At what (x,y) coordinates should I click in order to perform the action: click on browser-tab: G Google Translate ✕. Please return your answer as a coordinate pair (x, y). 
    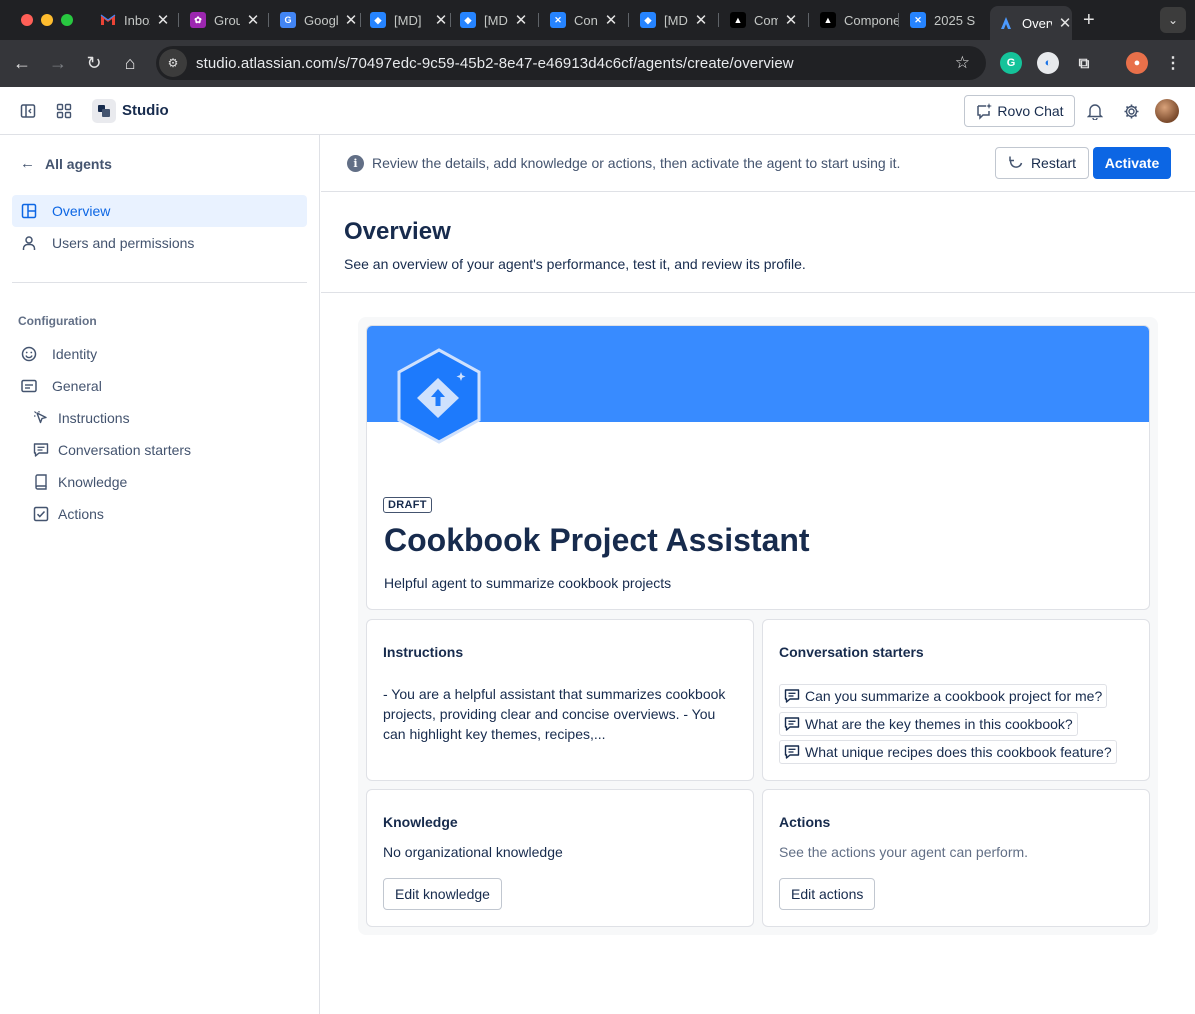
    Looking at the image, I should click on (319, 20).